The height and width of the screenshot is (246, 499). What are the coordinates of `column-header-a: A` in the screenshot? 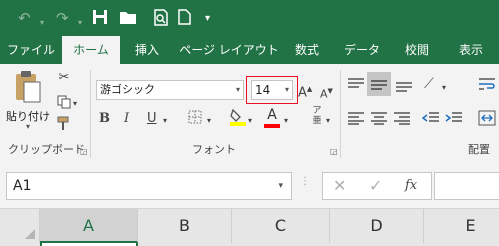 It's located at (89, 226).